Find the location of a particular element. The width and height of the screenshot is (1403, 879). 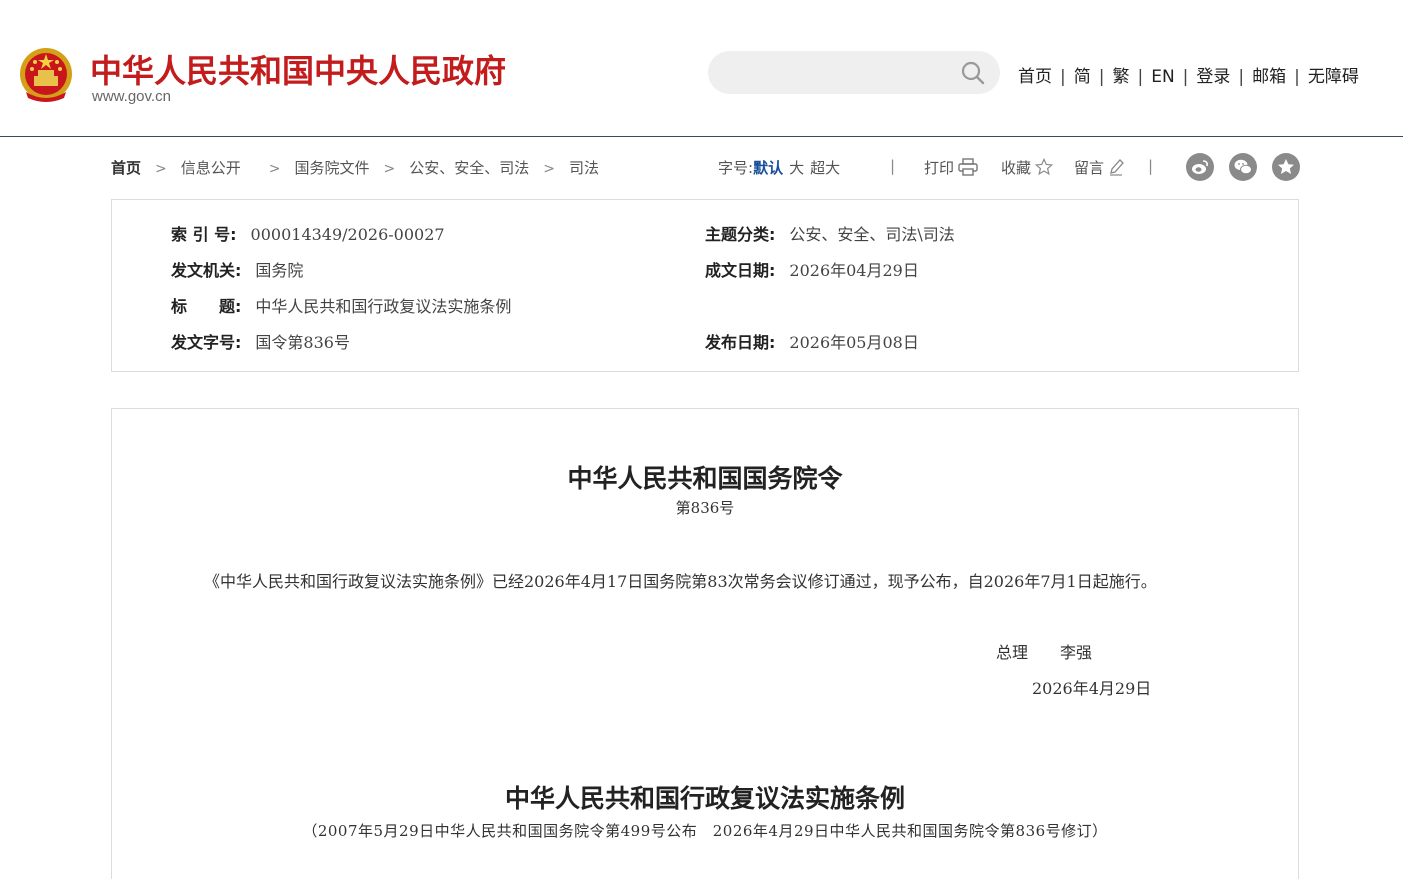

print-label: 打印 is located at coordinates (939, 168).